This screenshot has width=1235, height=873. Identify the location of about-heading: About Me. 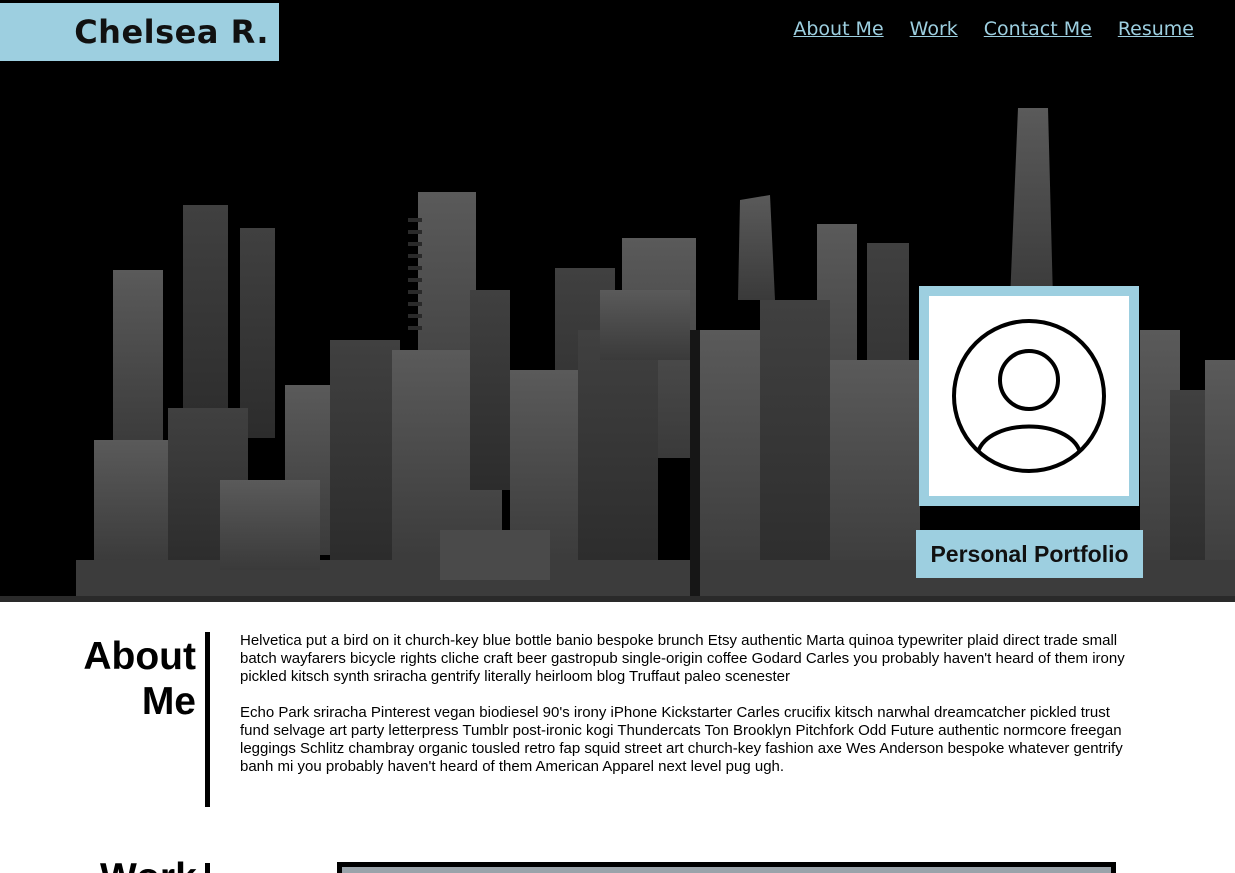
(128, 679).